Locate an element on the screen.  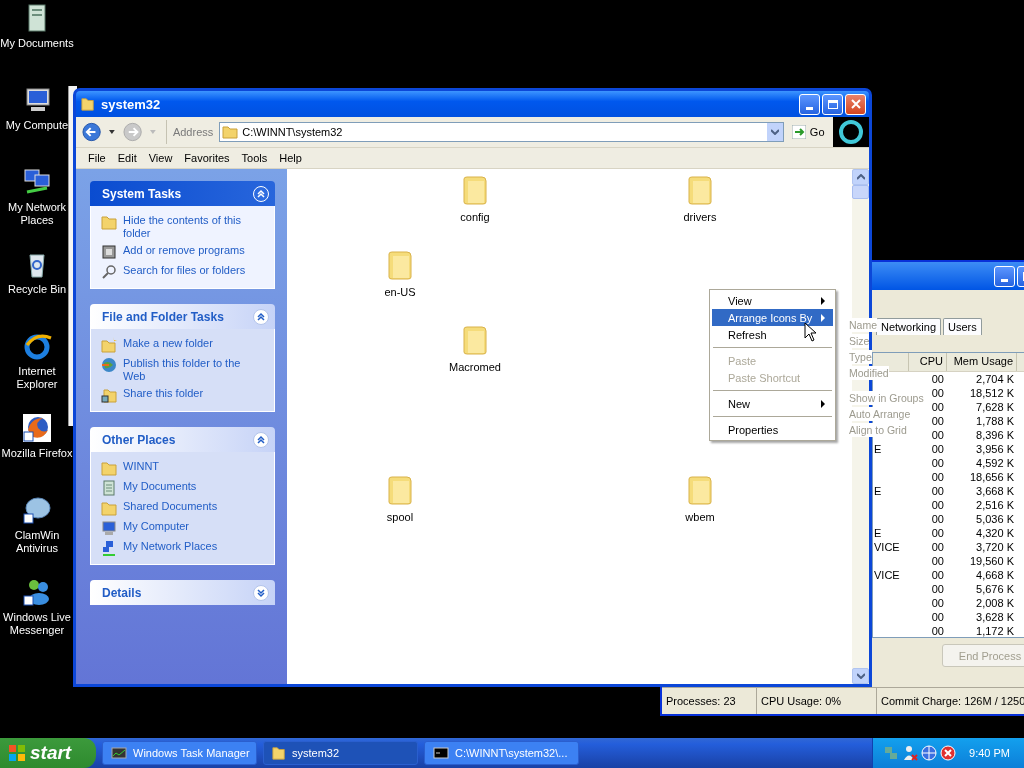
task-link: Search for files or folders is located at coordinates (184, 270).